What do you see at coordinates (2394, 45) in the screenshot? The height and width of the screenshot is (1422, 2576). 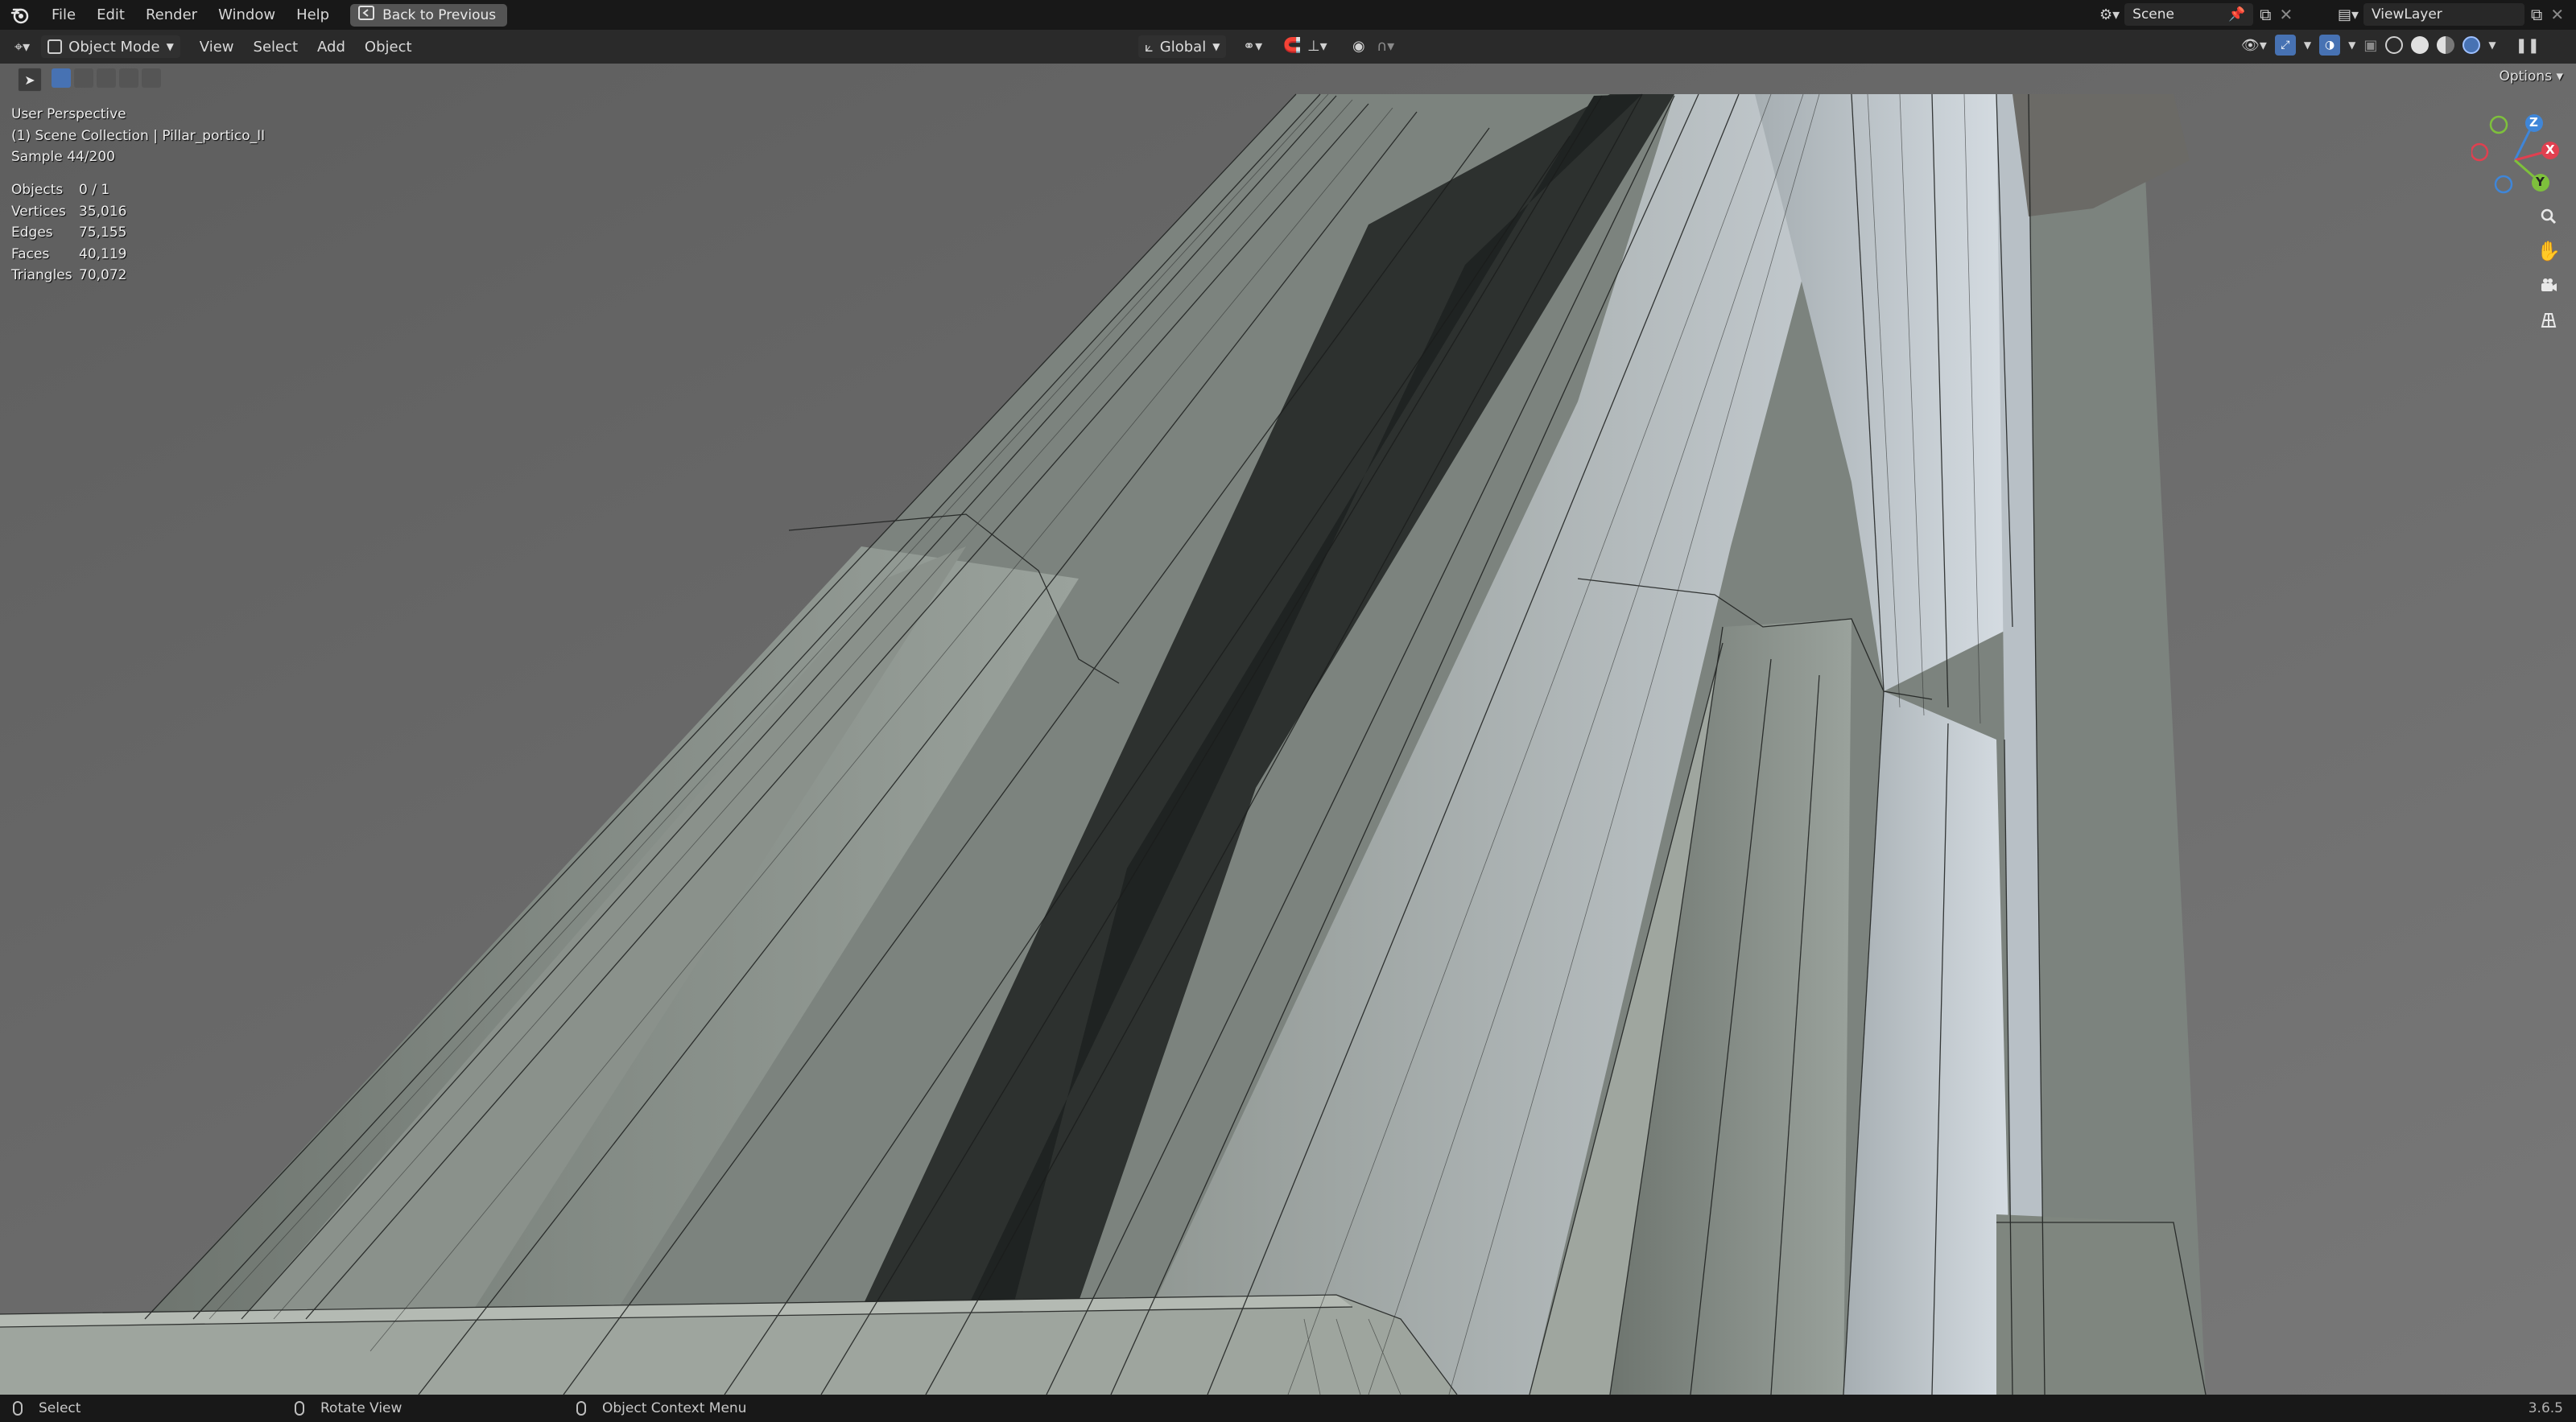 I see `wireframe-shading-icon` at bounding box center [2394, 45].